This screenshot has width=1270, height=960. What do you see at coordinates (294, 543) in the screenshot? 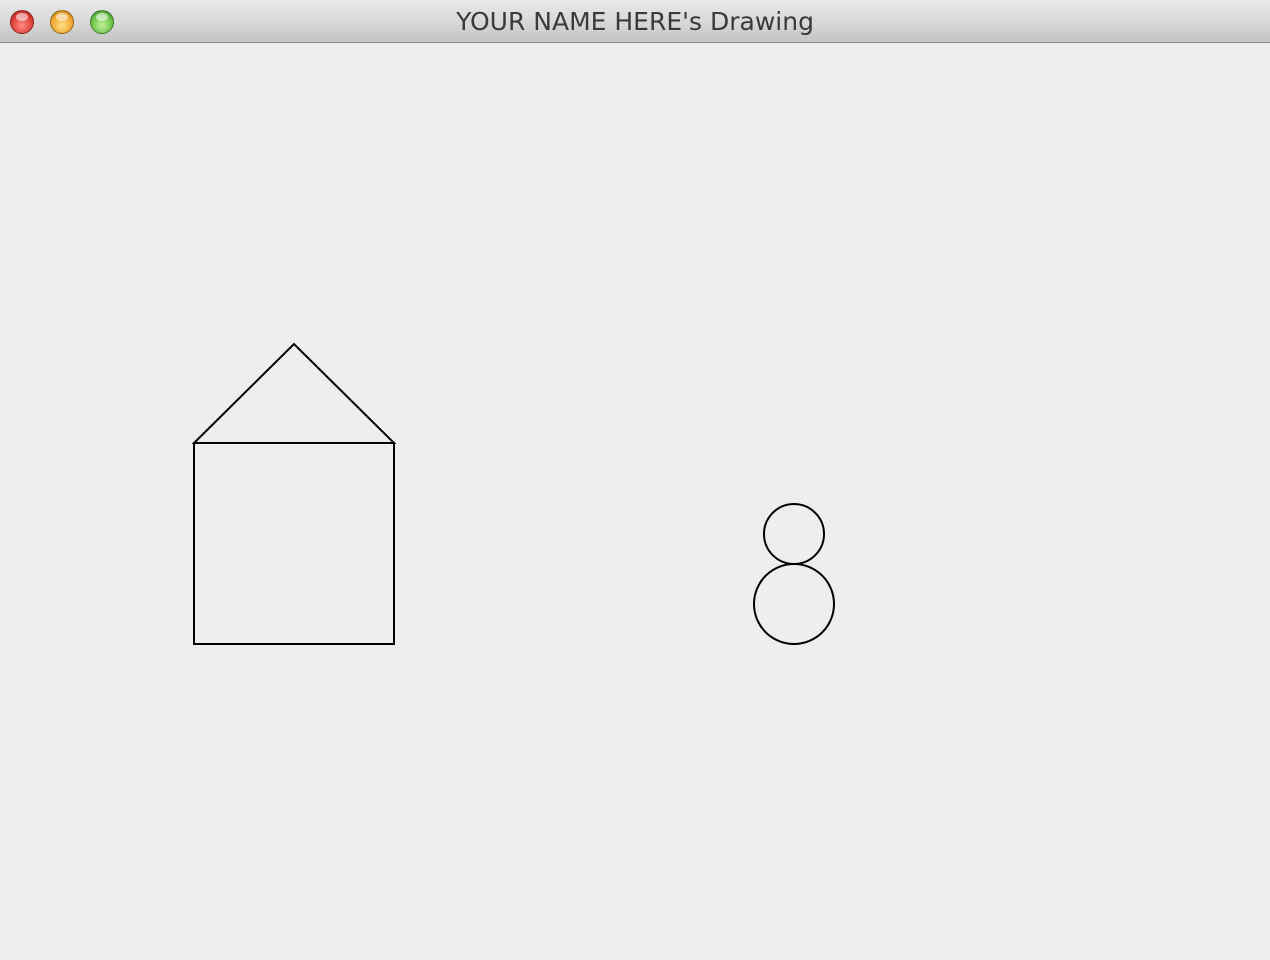
I see `house-body-square` at bounding box center [294, 543].